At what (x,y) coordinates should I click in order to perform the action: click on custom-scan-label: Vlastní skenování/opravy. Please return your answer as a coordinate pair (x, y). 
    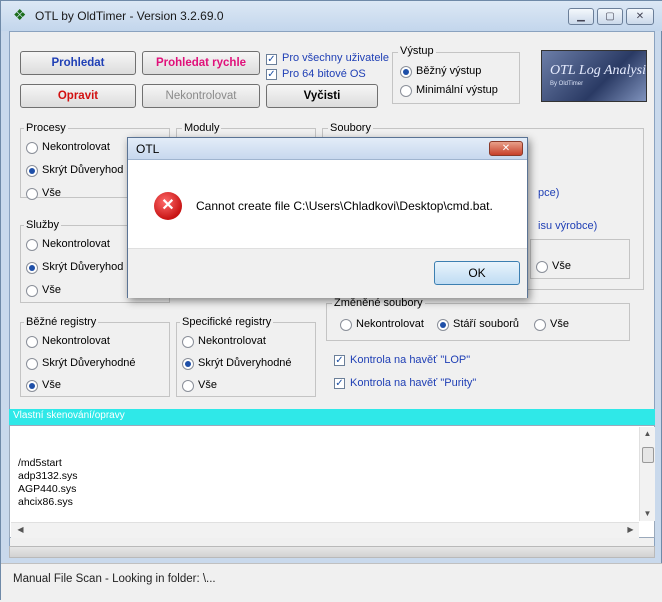
    Looking at the image, I should click on (69, 415).